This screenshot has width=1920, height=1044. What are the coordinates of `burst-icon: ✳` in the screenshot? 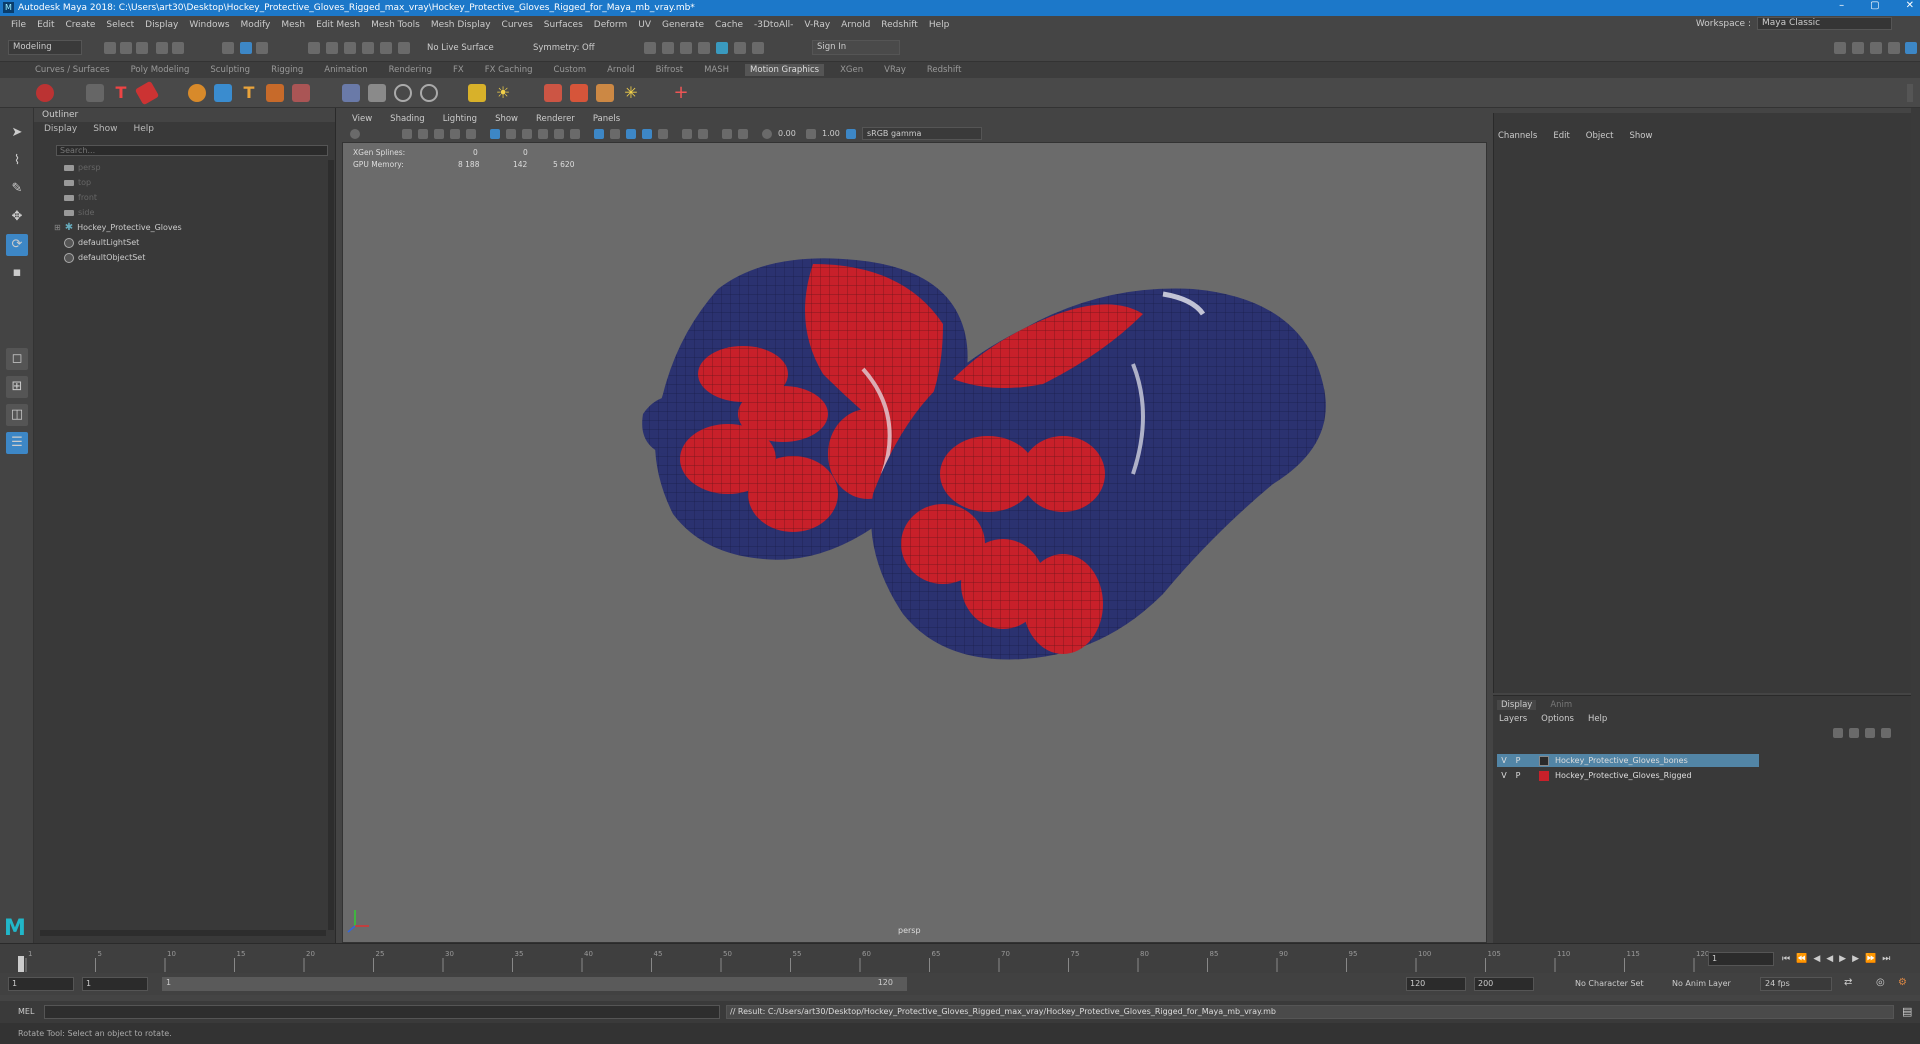 It's located at (631, 93).